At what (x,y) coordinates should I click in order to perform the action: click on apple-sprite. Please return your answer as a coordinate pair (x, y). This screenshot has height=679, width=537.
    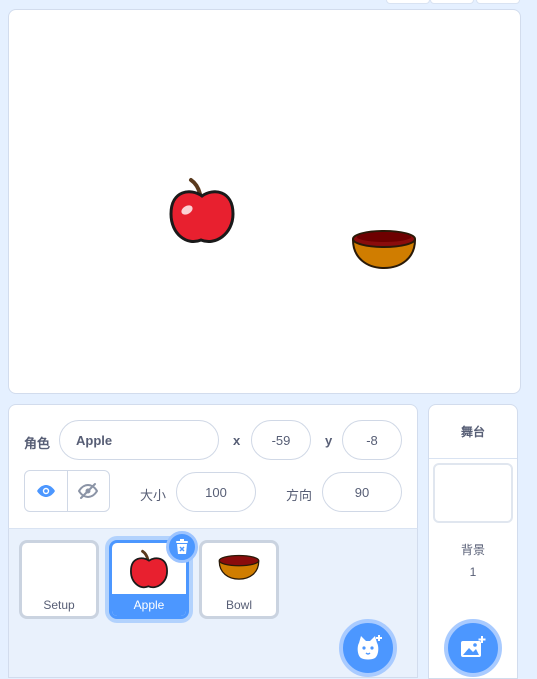
    Looking at the image, I should click on (202, 214).